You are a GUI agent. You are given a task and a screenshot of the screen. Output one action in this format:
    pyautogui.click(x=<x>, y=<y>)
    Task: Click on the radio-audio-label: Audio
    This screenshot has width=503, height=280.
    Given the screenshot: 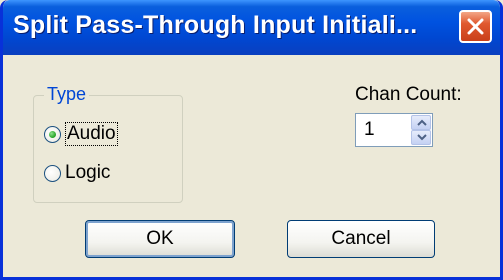 What is the action you would take?
    pyautogui.click(x=91, y=134)
    